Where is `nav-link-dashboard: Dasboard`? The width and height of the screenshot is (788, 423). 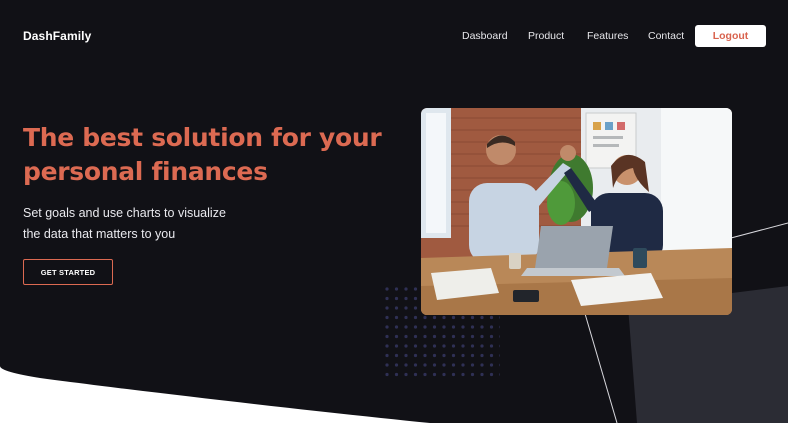
nav-link-dashboard: Dasboard is located at coordinates (485, 36).